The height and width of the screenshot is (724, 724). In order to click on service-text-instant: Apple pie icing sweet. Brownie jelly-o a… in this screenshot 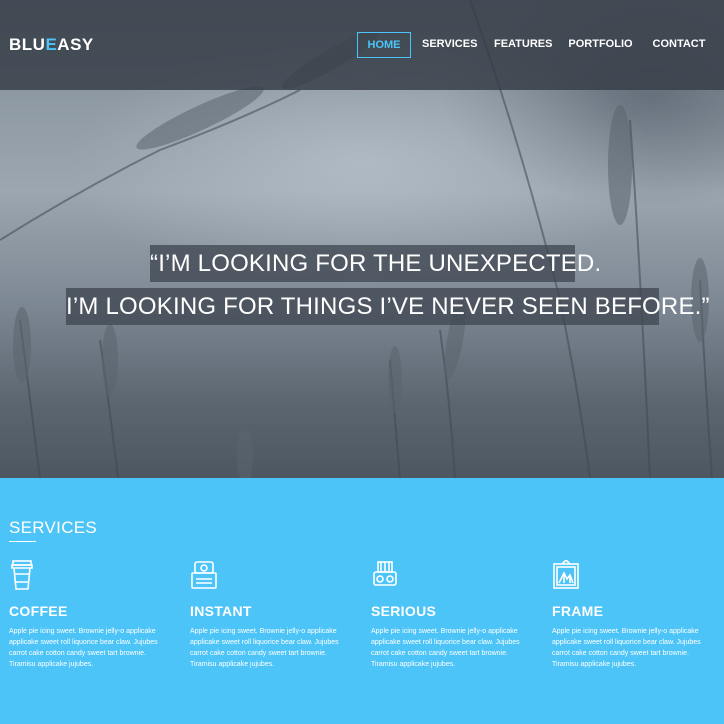, I will do `click(264, 648)`.